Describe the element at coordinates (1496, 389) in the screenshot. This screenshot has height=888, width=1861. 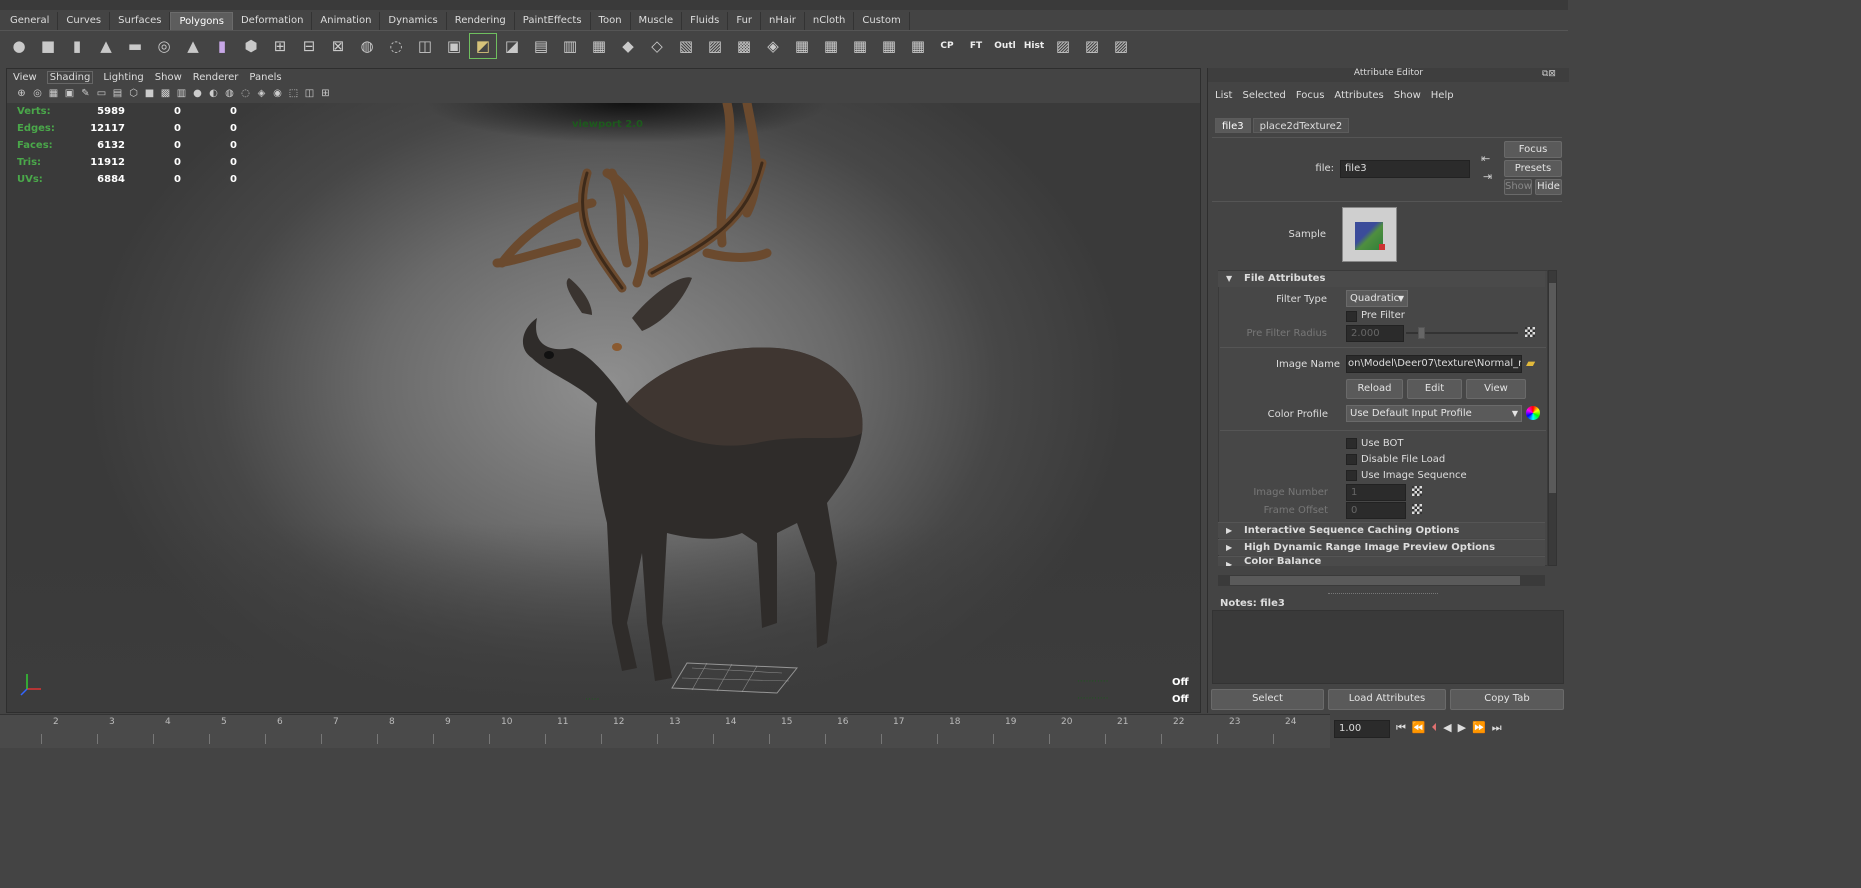
I see `view-button: View` at that location.